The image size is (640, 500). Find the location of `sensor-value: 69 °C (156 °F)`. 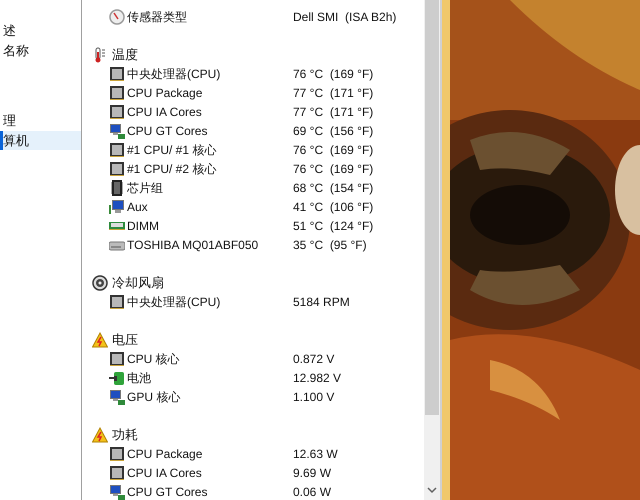

sensor-value: 69 °C (156 °F) is located at coordinates (333, 131).